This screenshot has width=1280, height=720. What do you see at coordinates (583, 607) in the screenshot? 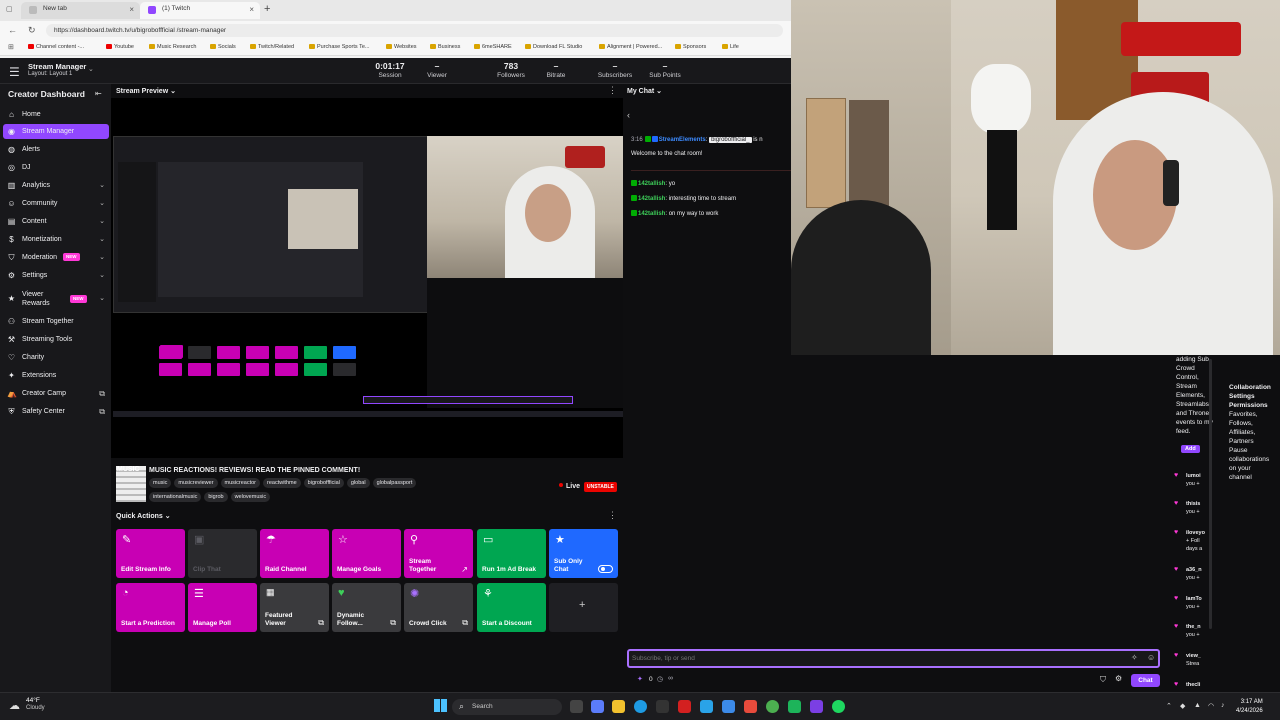
I see `add-quick-action-button: +` at bounding box center [583, 607].